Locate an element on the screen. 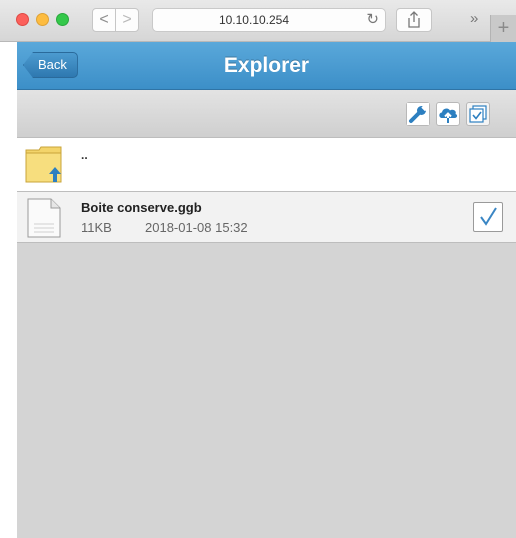  share-button is located at coordinates (414, 20).